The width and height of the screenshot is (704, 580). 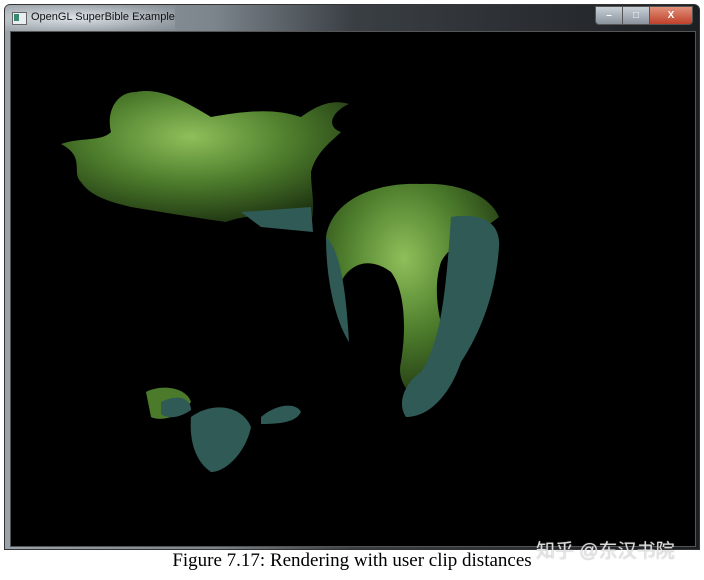 I want to click on minimize-button: –, so click(x=609, y=15).